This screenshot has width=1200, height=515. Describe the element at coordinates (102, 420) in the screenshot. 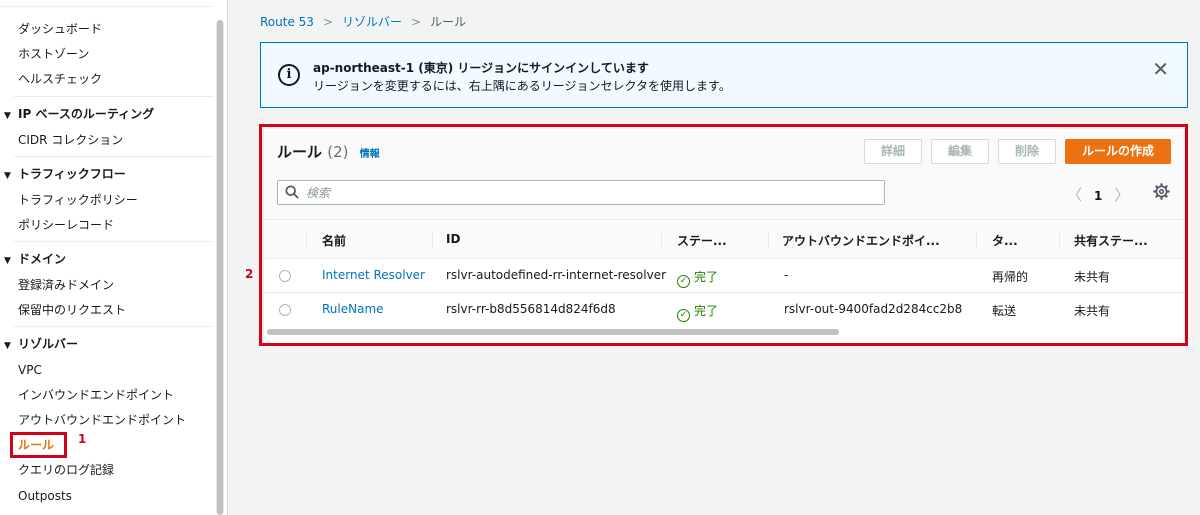

I see `sidebar-item-outbound-endpoints: アウトバウンドエンドポイント` at that location.